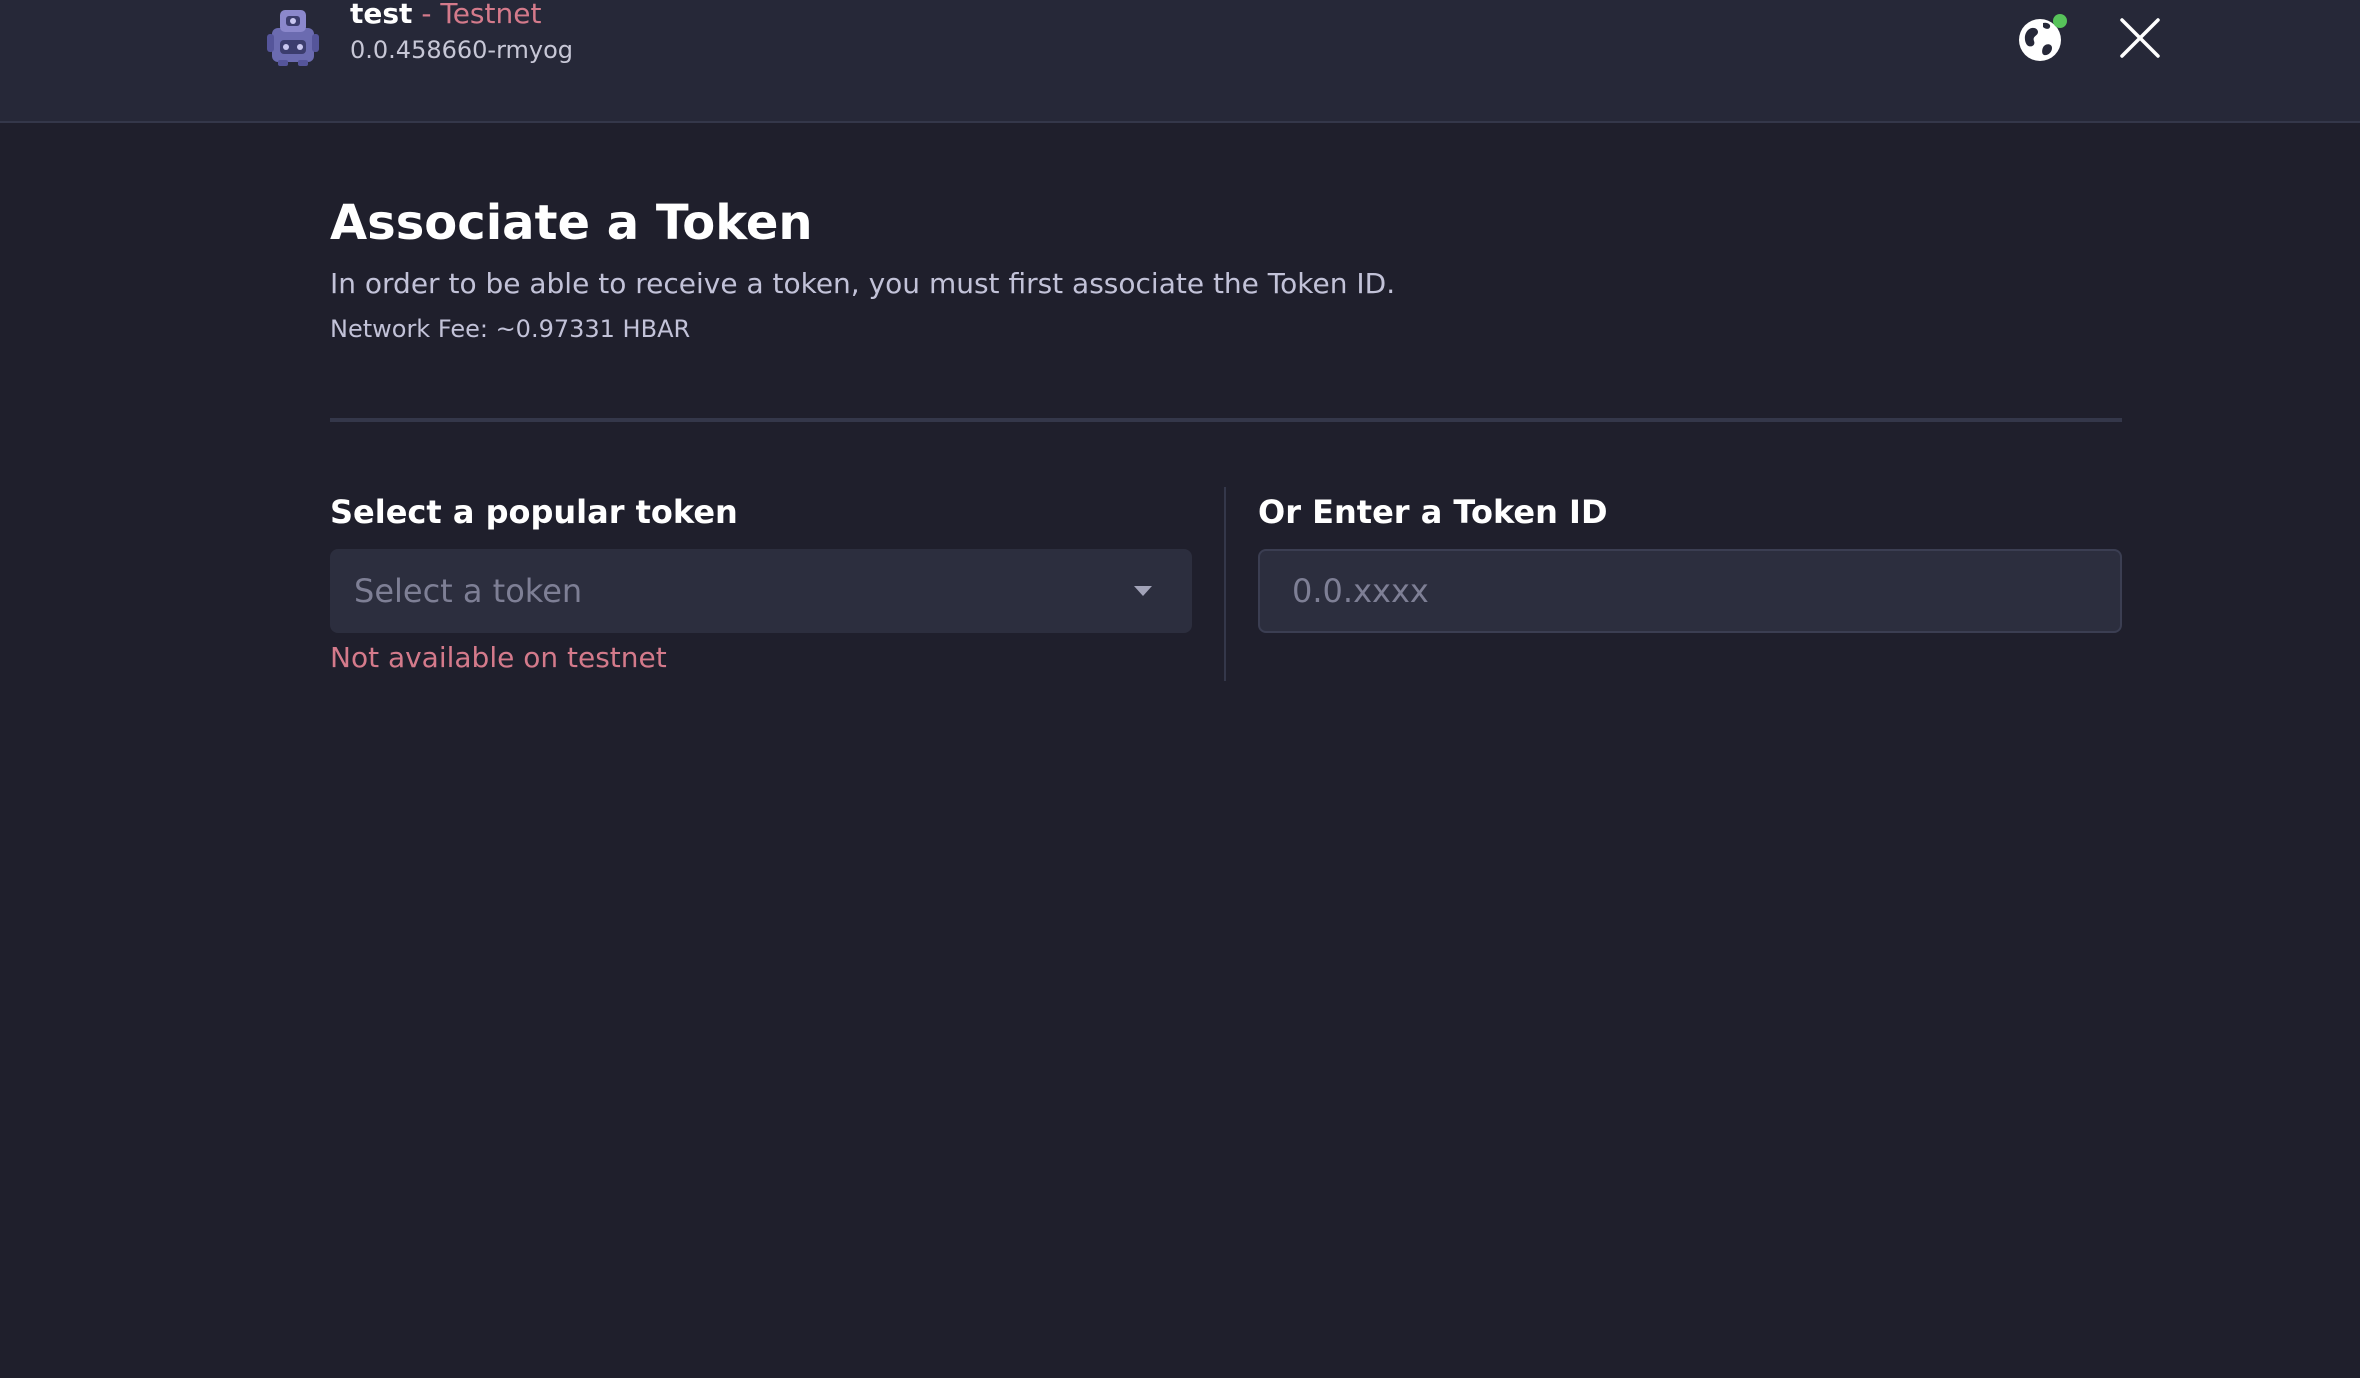 The image size is (2360, 1378). I want to click on account-info: test - Testnet 0.0.458660-rmyog, so click(419, 34).